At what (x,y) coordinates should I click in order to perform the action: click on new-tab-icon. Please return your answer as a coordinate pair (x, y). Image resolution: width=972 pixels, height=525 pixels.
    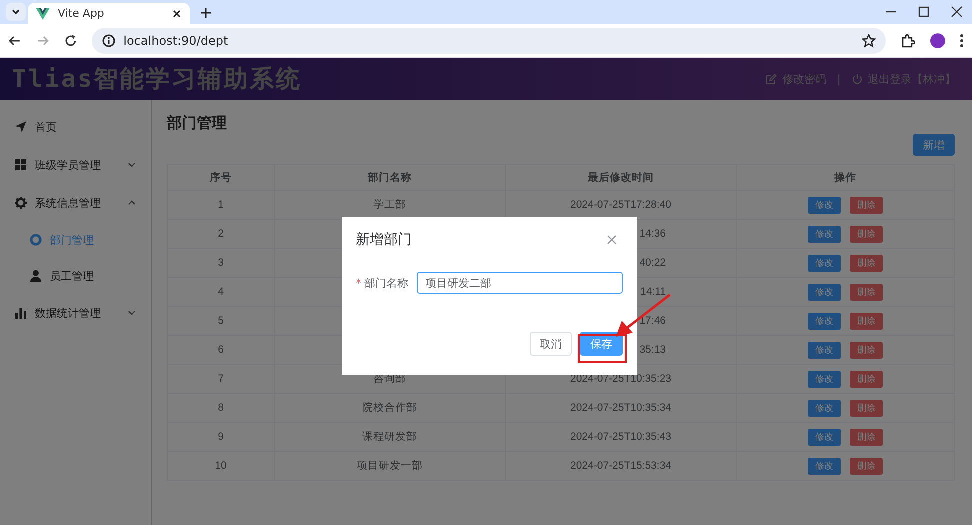
    Looking at the image, I should click on (206, 13).